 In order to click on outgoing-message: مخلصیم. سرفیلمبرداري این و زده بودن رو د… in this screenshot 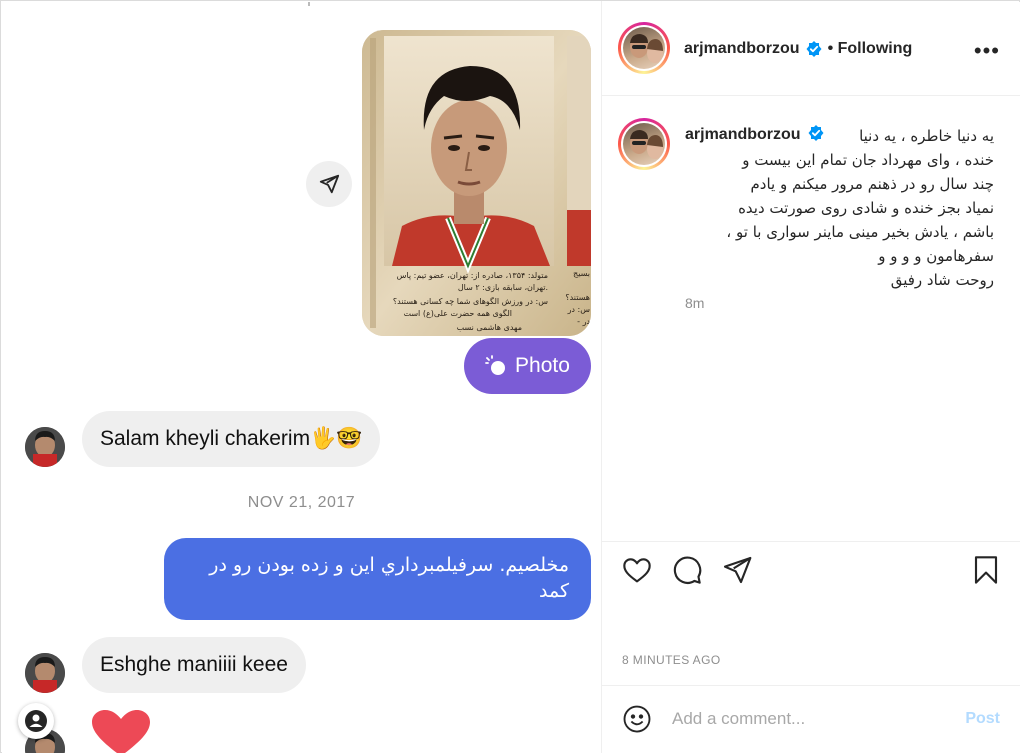, I will do `click(377, 579)`.